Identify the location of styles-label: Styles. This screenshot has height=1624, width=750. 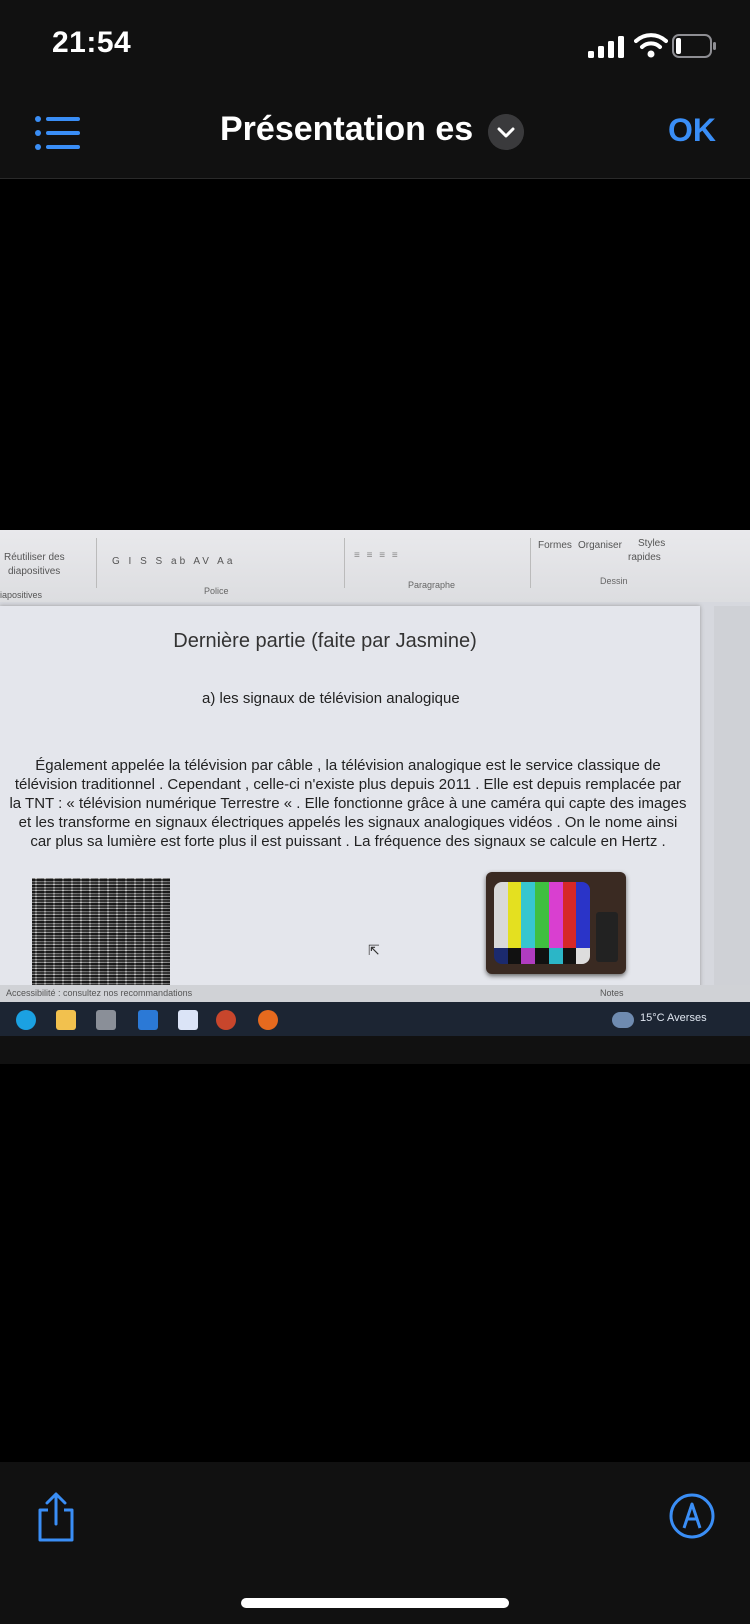
(651, 543).